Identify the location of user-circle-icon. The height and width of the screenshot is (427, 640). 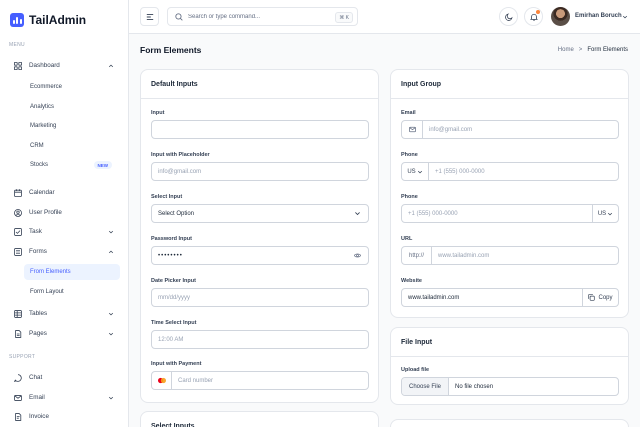
(18, 212).